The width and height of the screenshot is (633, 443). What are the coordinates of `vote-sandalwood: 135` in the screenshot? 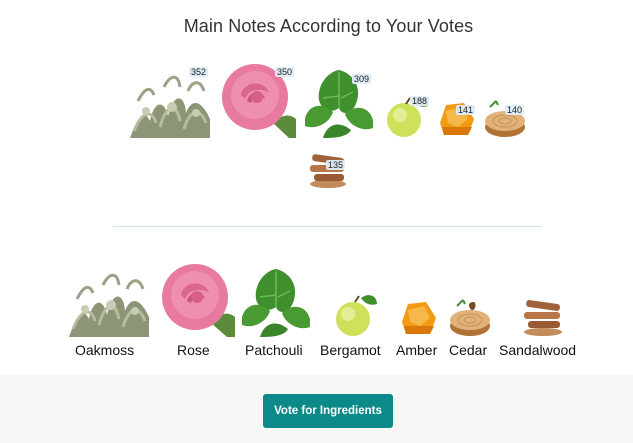 It's located at (328, 170).